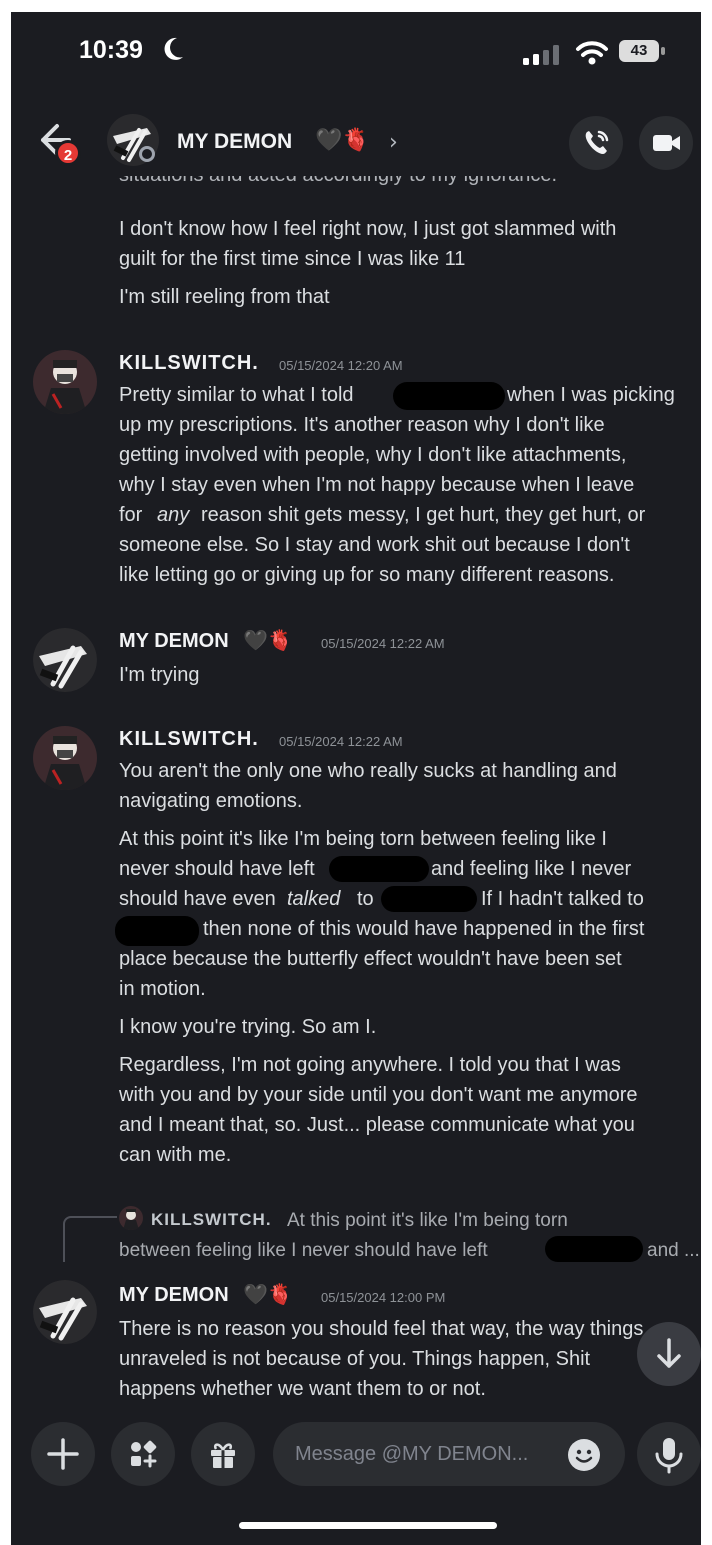 Image resolution: width=712 pixels, height=1545 pixels. I want to click on reply-connector, so click(90, 1239).